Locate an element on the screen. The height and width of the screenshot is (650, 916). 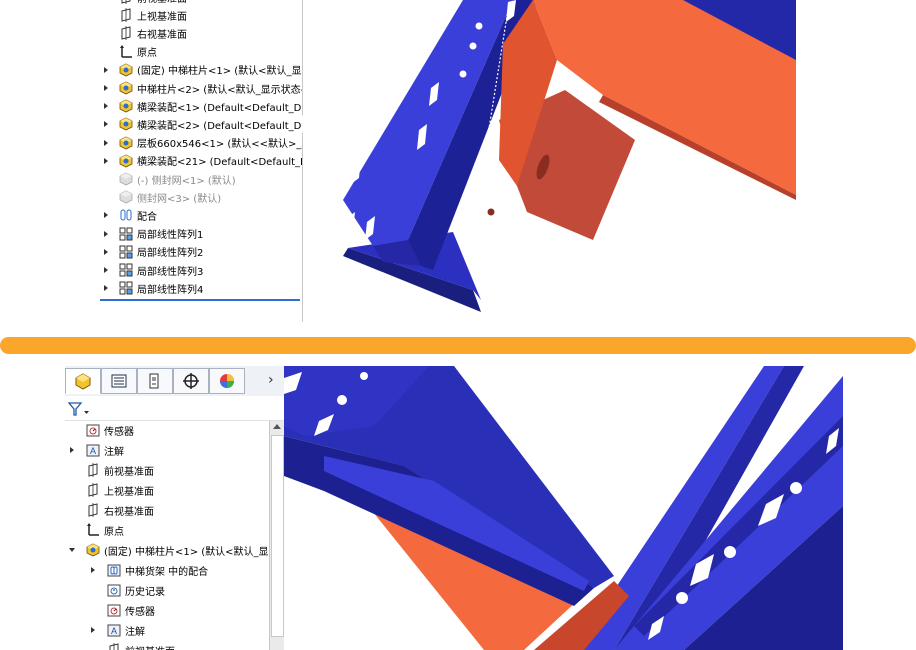
configuration-manager-icon is located at coordinates (154, 381).